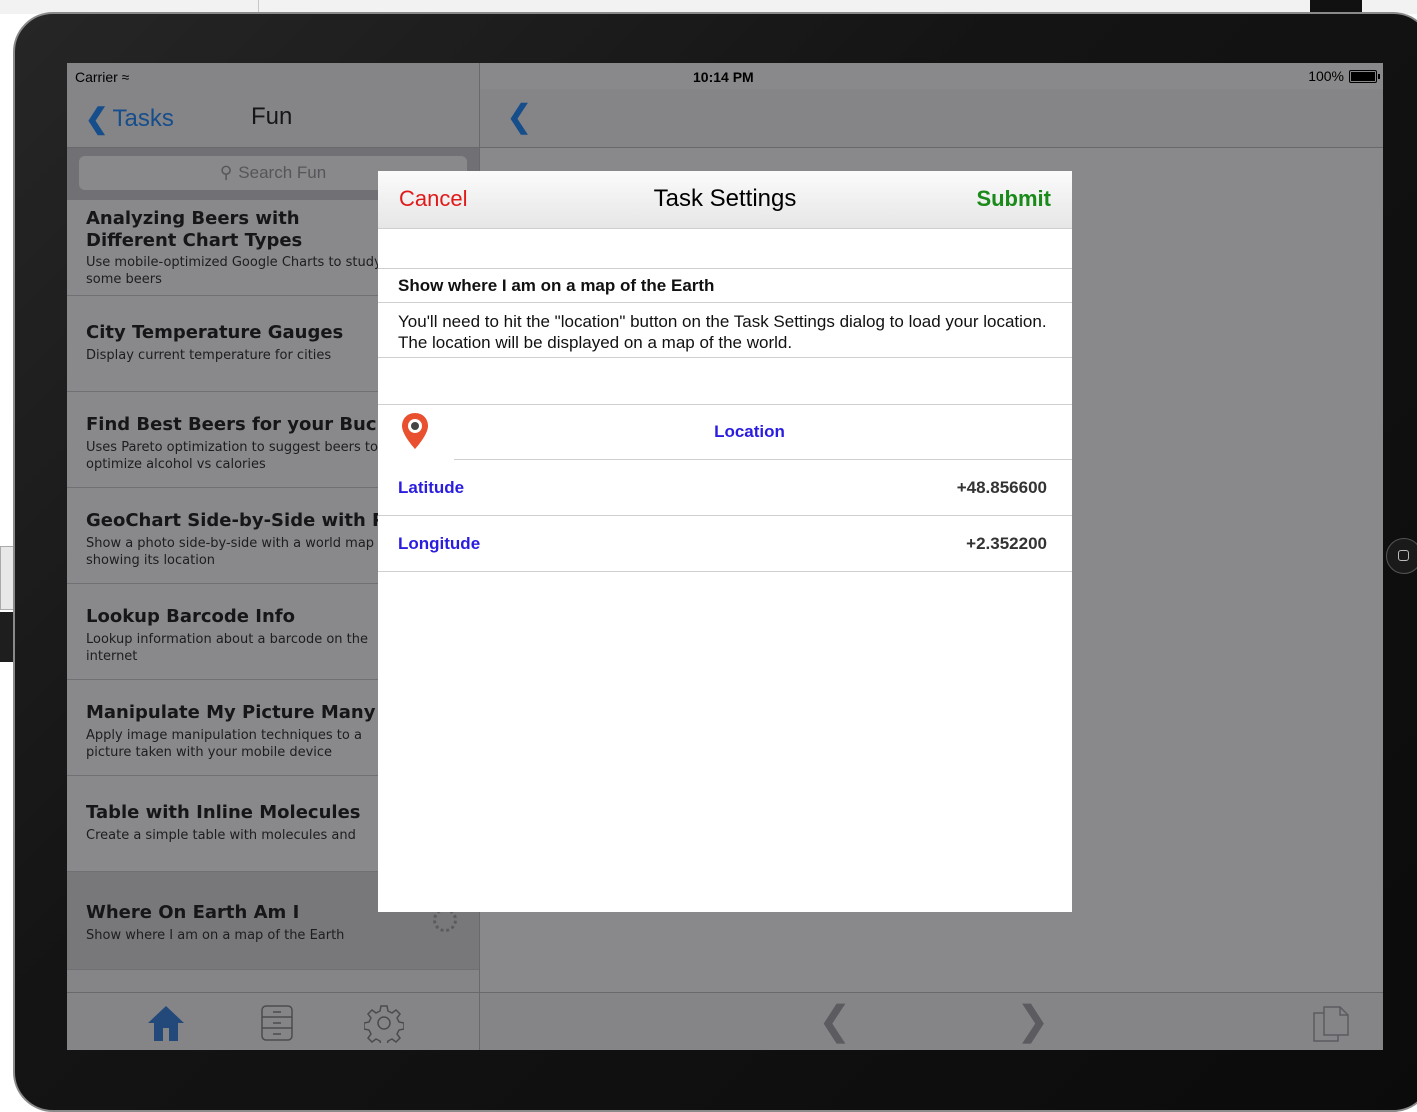 This screenshot has width=1417, height=1112. What do you see at coordinates (931, 1021) in the screenshot?
I see `detail-toolbar: ❮ ❯` at bounding box center [931, 1021].